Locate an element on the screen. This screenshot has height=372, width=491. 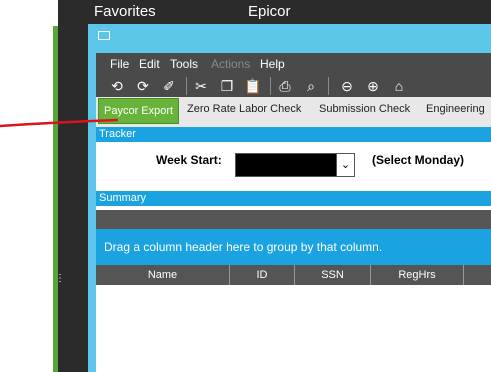
tracker-section-header: Tracker is located at coordinates (293, 134).